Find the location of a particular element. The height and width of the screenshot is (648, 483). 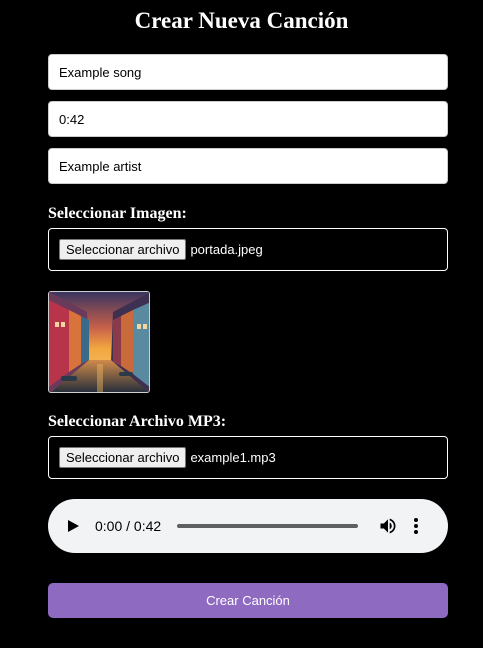

artist-input is located at coordinates (248, 166).